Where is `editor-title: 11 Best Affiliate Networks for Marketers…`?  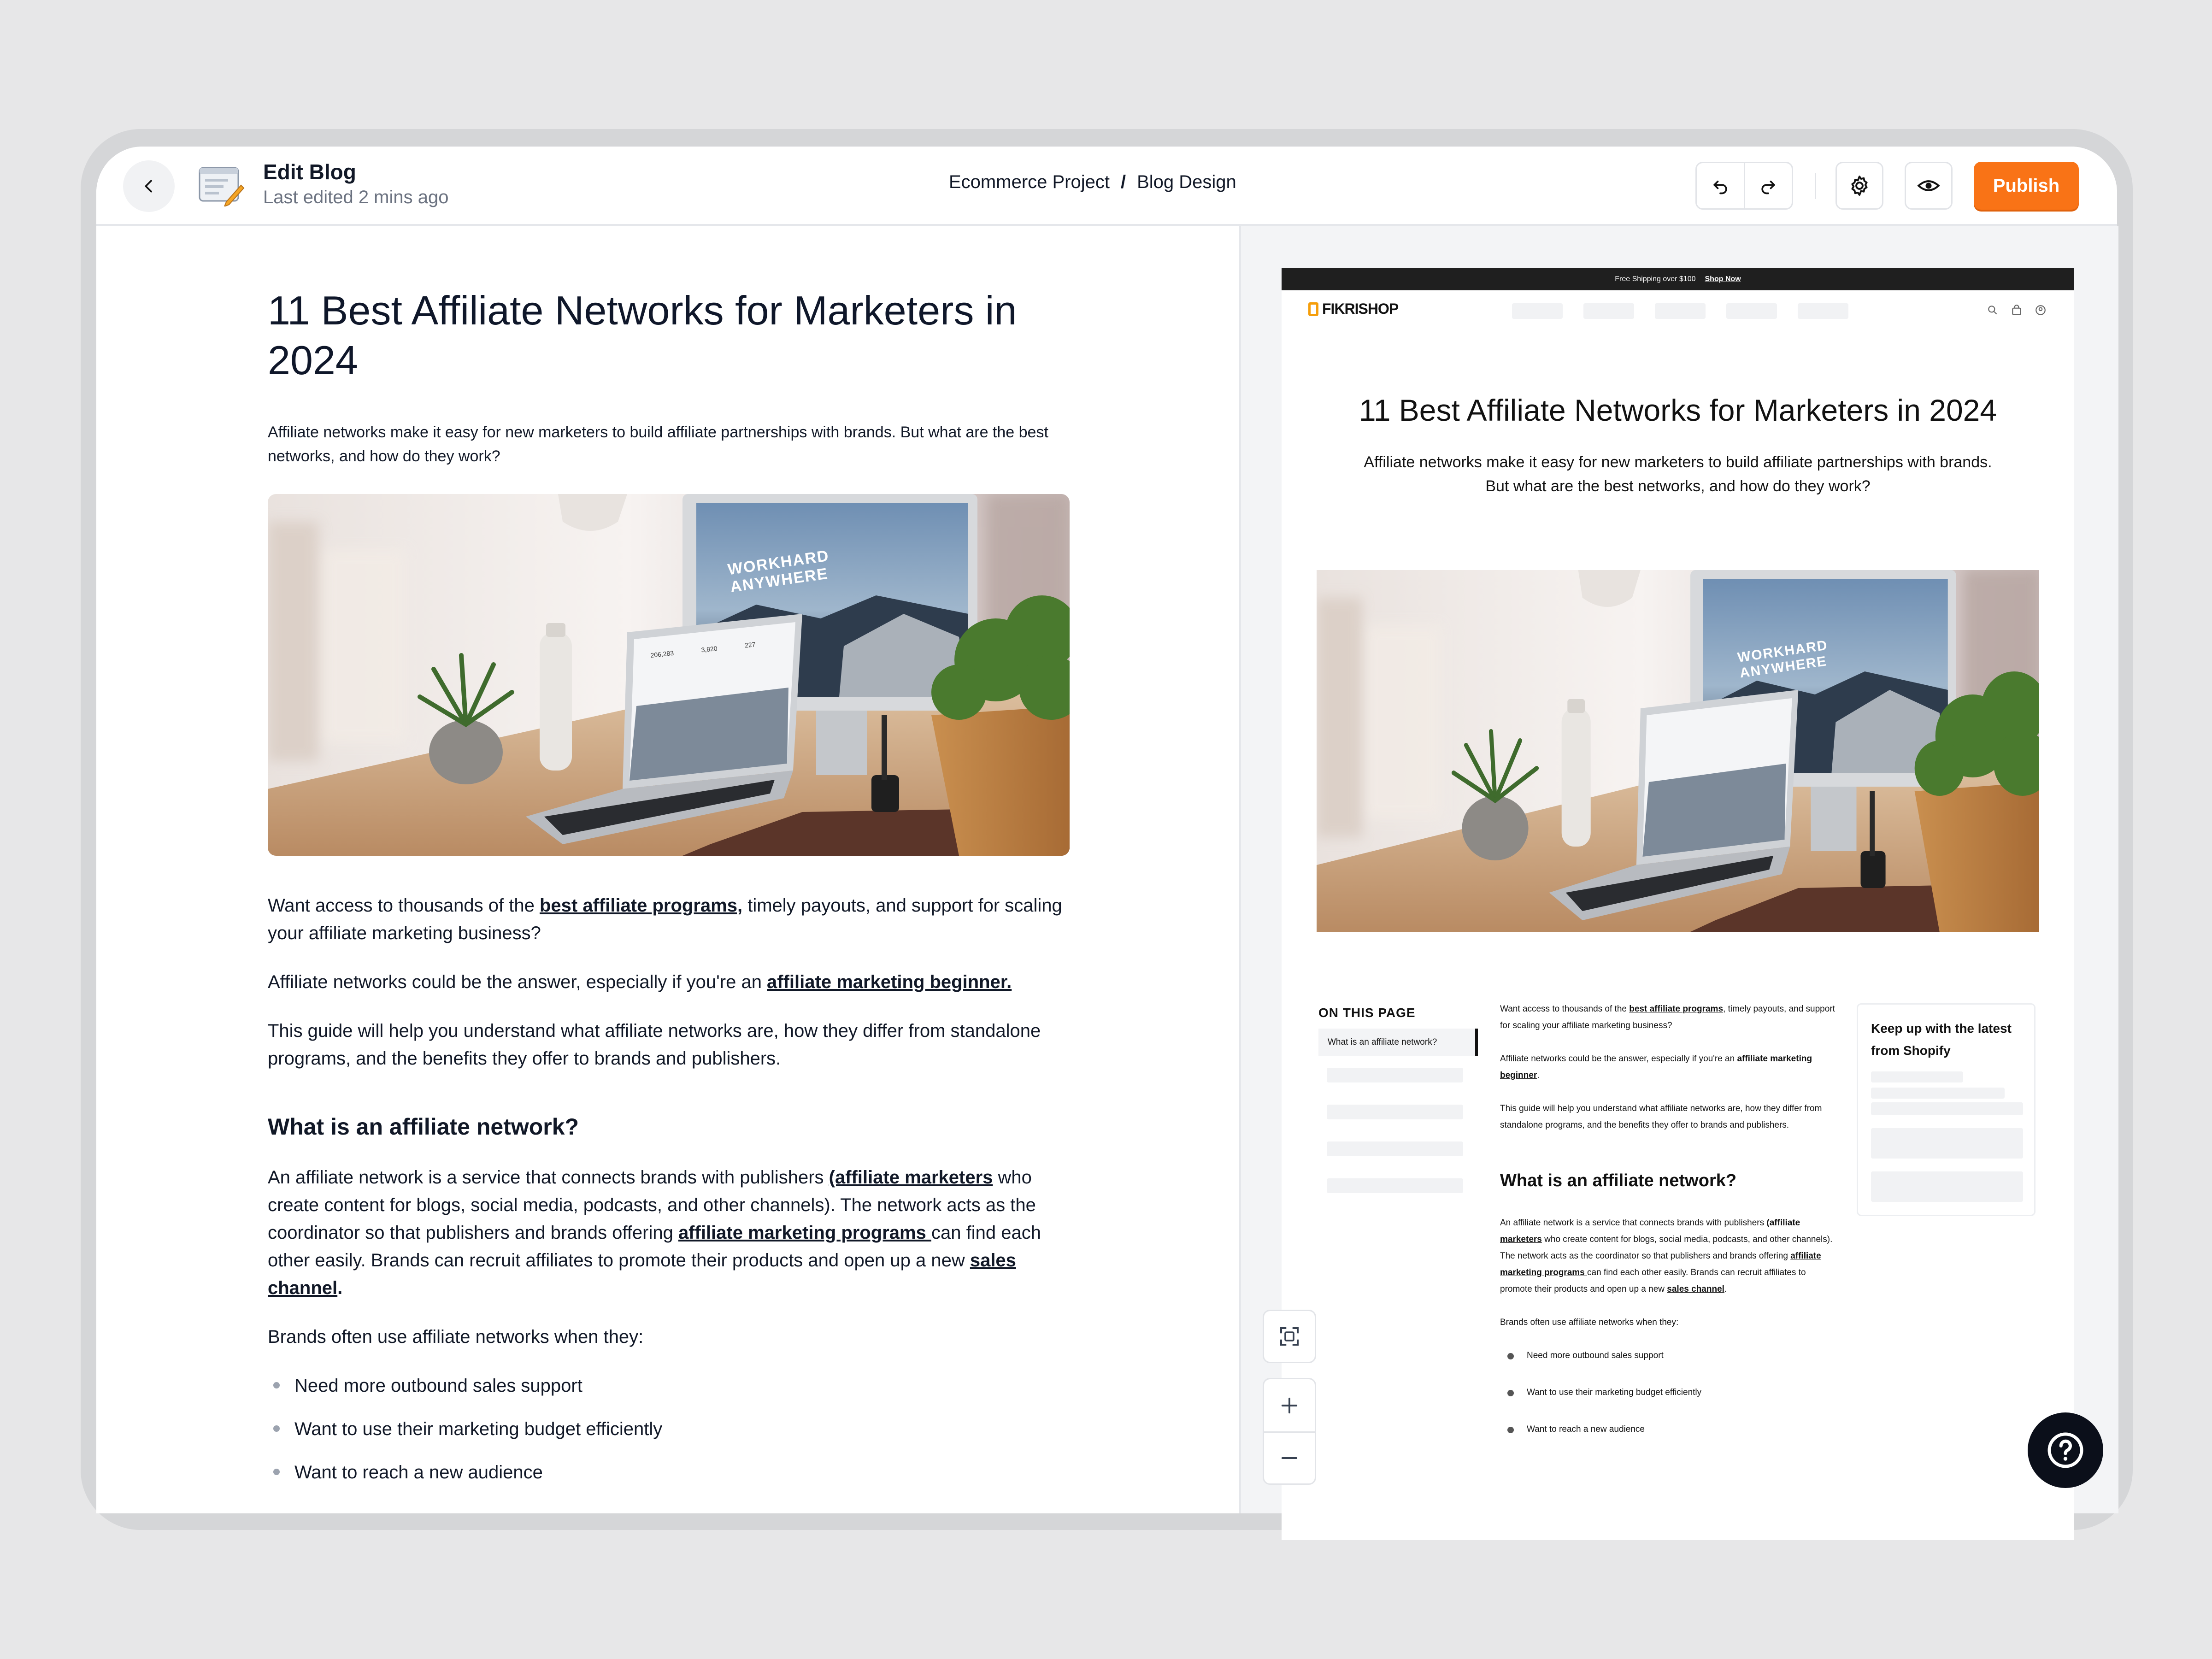
editor-title: 11 Best Affiliate Networks for Marketers… is located at coordinates (669, 335).